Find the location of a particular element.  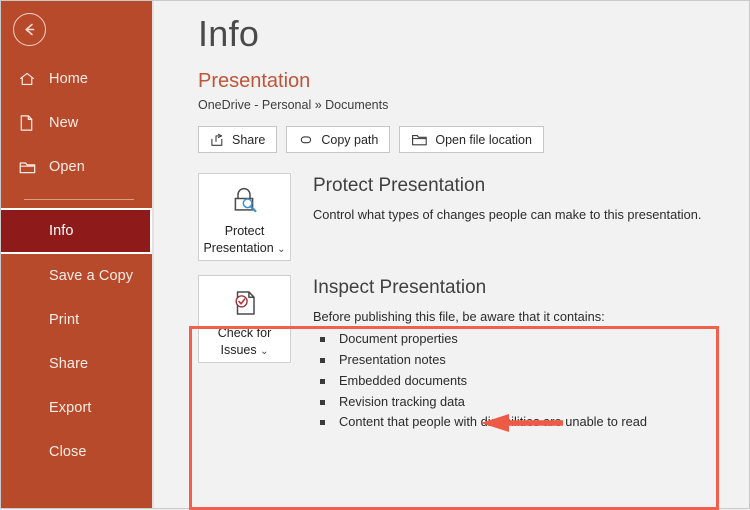

arrow-left-circle-icon is located at coordinates (29, 29).